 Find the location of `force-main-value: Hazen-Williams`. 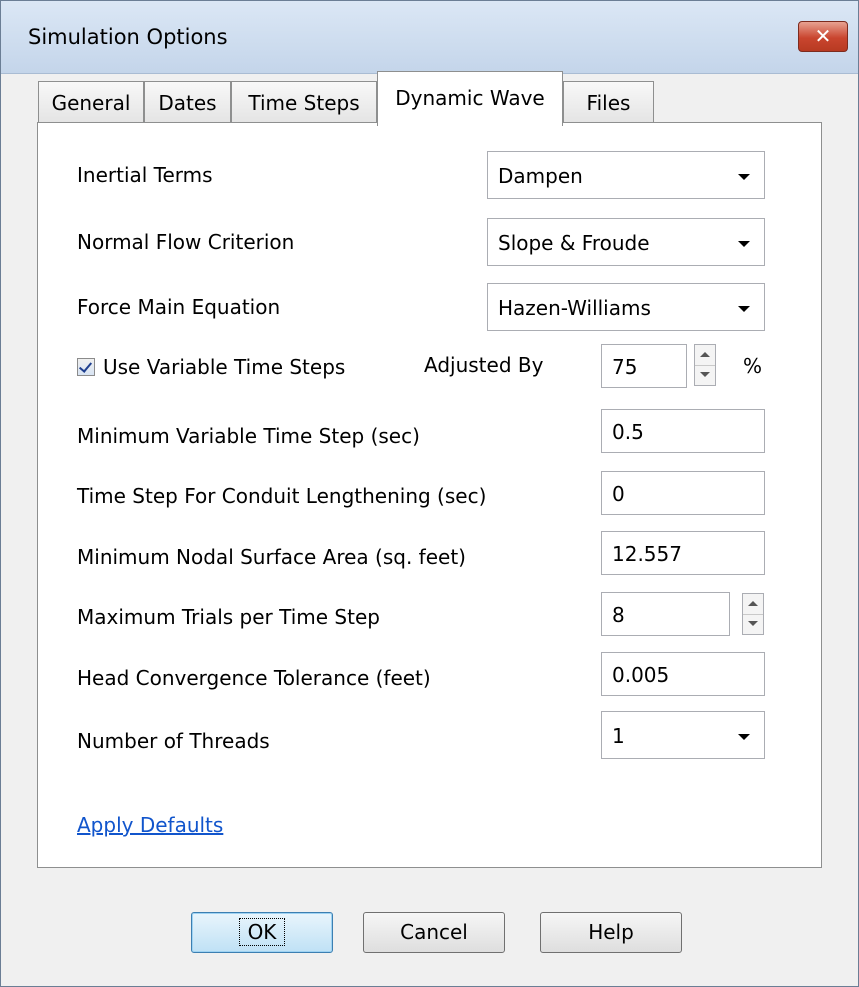

force-main-value: Hazen-Williams is located at coordinates (574, 308).